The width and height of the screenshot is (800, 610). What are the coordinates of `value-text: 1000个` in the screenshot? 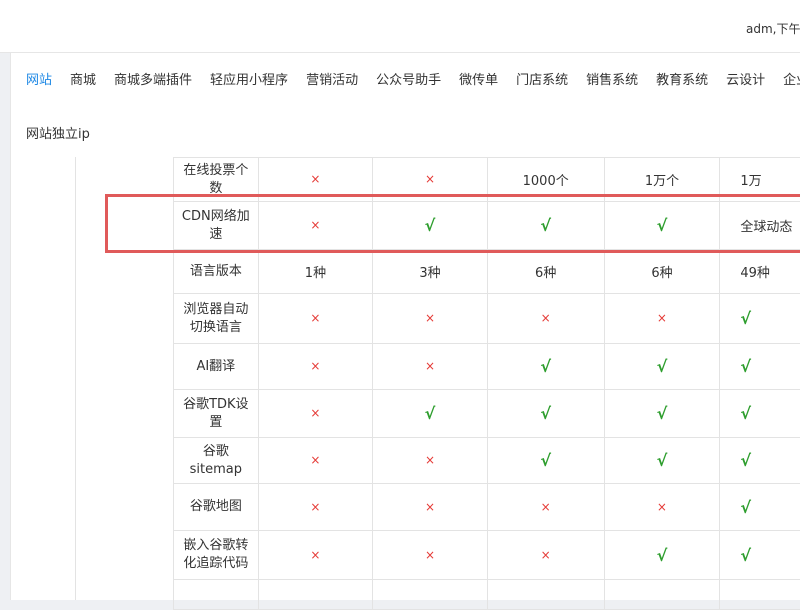 It's located at (546, 181).